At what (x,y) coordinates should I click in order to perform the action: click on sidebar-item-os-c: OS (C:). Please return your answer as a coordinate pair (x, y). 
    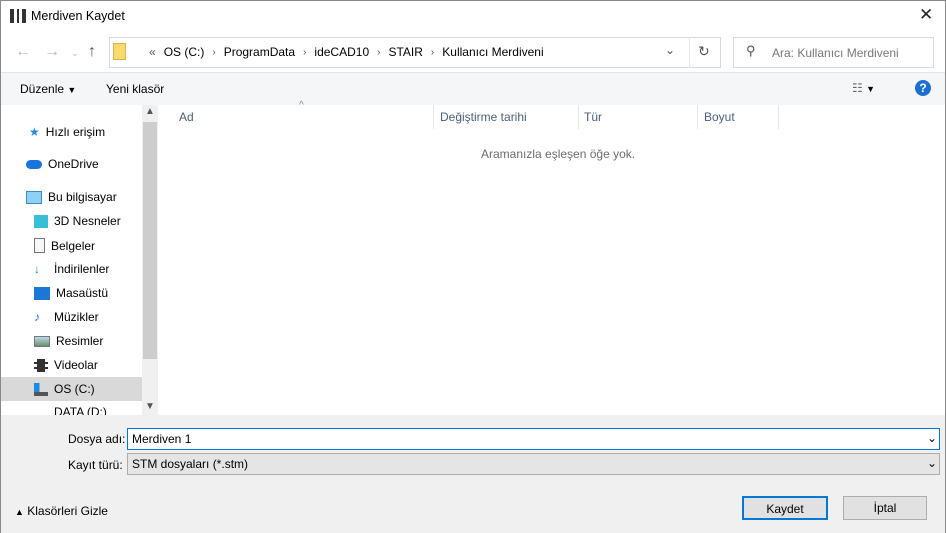
    Looking at the image, I should click on (64, 389).